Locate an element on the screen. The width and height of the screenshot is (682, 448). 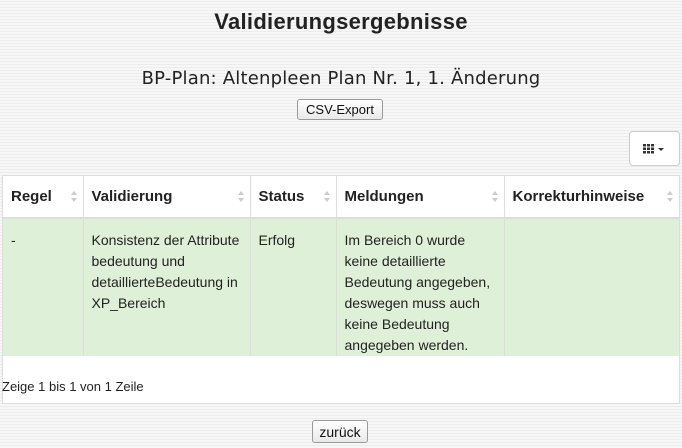
csv-export-button: CSV-Export is located at coordinates (340, 109).